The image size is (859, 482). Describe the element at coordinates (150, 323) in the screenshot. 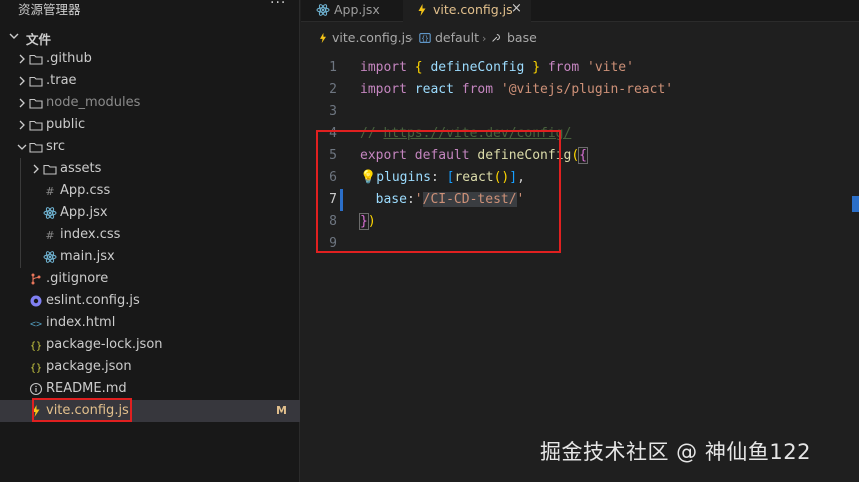

I see `tree-file-item: <> index.html` at that location.